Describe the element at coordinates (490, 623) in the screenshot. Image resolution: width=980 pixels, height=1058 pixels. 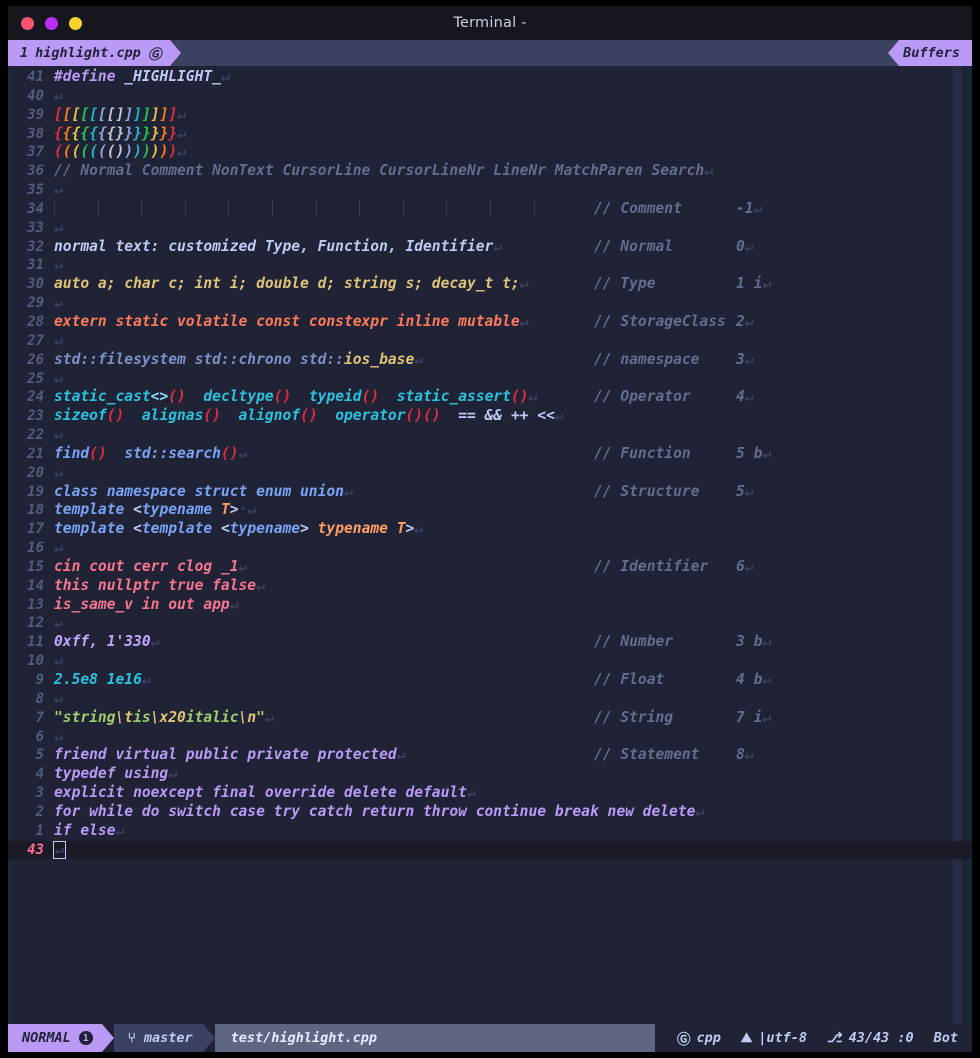
I see `code-line: 12 ↵` at that location.